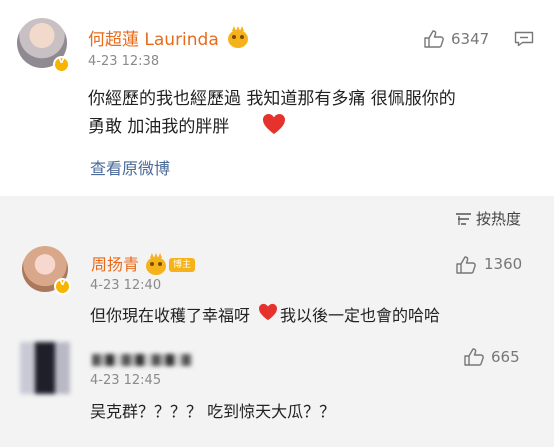  Describe the element at coordinates (470, 39) in the screenshot. I see `like-count: 6347` at that location.